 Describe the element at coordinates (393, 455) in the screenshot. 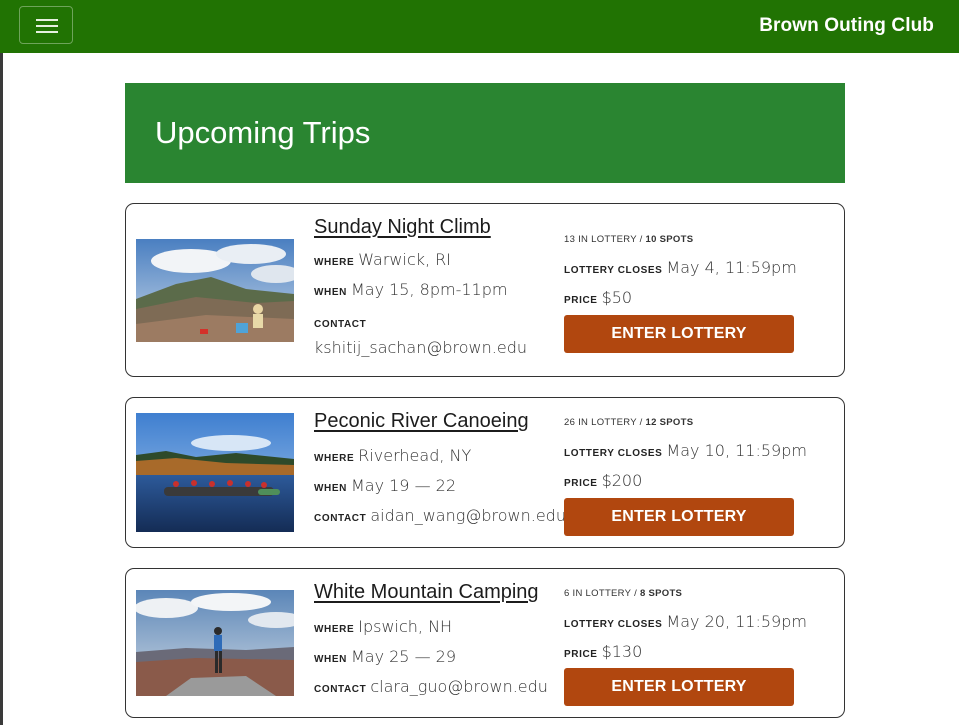

I see `trip-where: where Riverhead, NY` at that location.